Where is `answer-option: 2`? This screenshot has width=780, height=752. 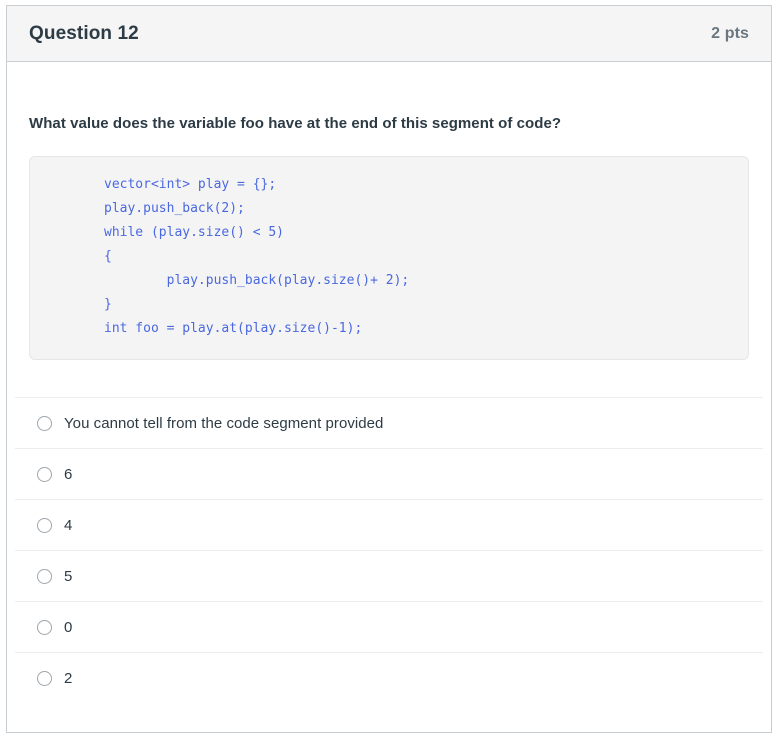 answer-option: 2 is located at coordinates (389, 677).